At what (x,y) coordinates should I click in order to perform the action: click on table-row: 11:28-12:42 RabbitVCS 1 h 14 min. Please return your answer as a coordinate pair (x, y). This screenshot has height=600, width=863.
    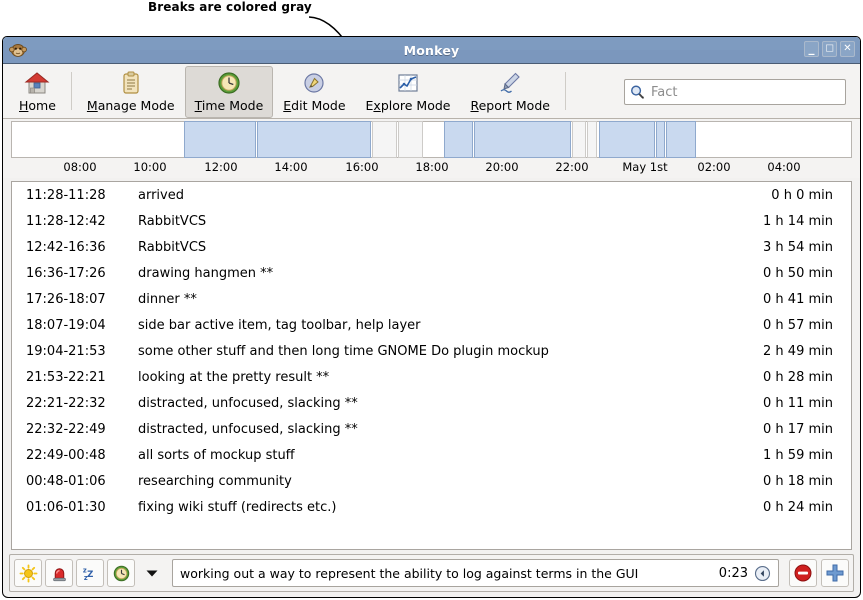
    Looking at the image, I should click on (431, 221).